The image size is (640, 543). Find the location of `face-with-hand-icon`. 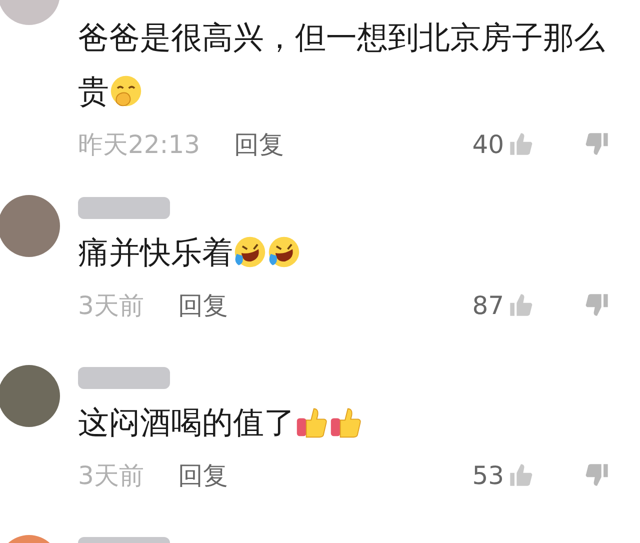

face-with-hand-icon is located at coordinates (126, 91).